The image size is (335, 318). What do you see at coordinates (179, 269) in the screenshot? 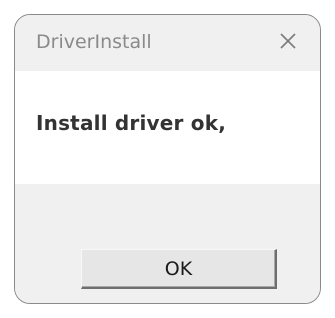
I see `ok-button: OK` at bounding box center [179, 269].